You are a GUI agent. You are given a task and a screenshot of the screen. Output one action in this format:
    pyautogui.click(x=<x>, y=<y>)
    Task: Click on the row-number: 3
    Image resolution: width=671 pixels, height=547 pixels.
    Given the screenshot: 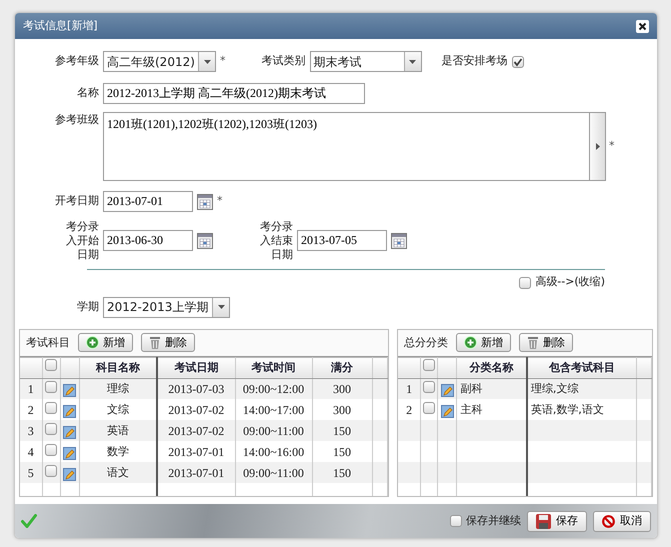 What is the action you would take?
    pyautogui.click(x=31, y=431)
    